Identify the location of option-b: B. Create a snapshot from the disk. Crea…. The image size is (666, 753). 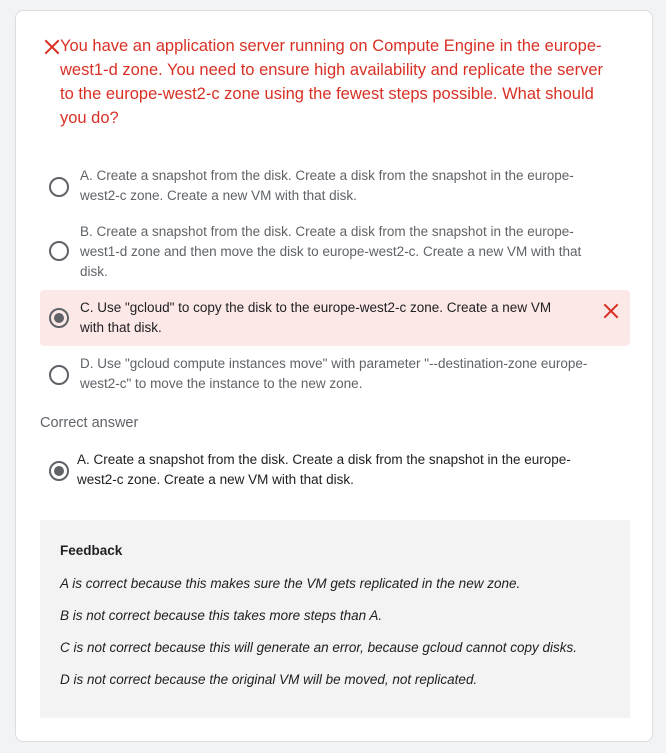
(335, 251).